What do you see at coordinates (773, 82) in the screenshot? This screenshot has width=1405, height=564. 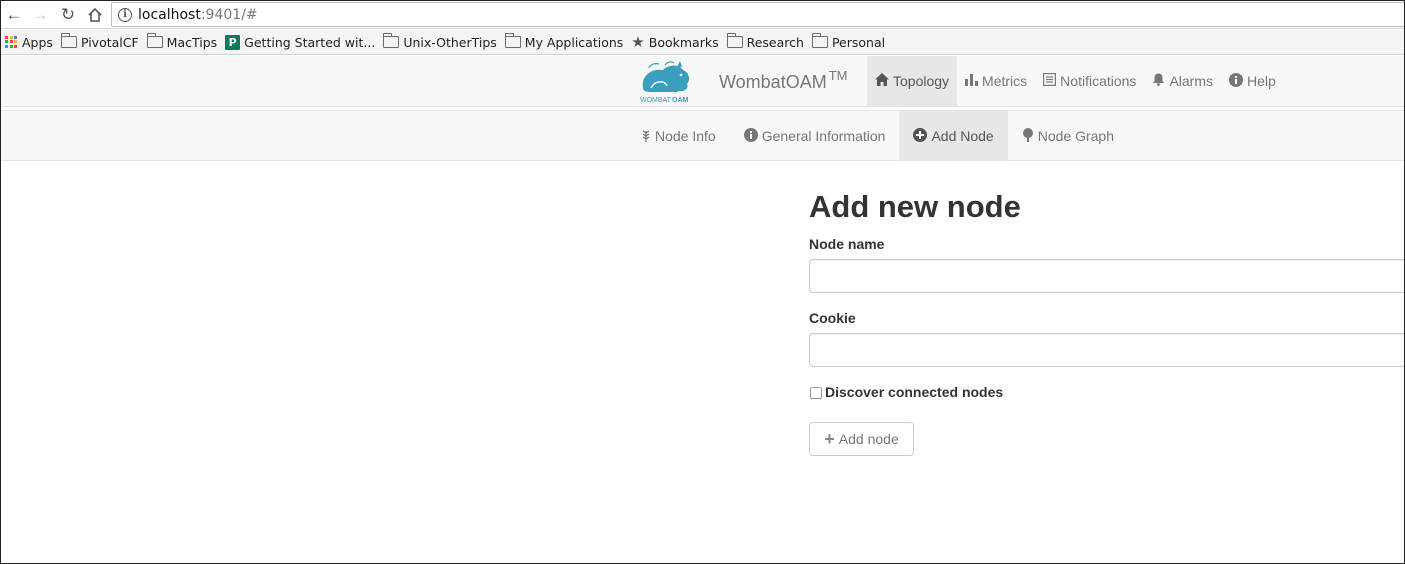 I see `brand-name: WombatOAM` at bounding box center [773, 82].